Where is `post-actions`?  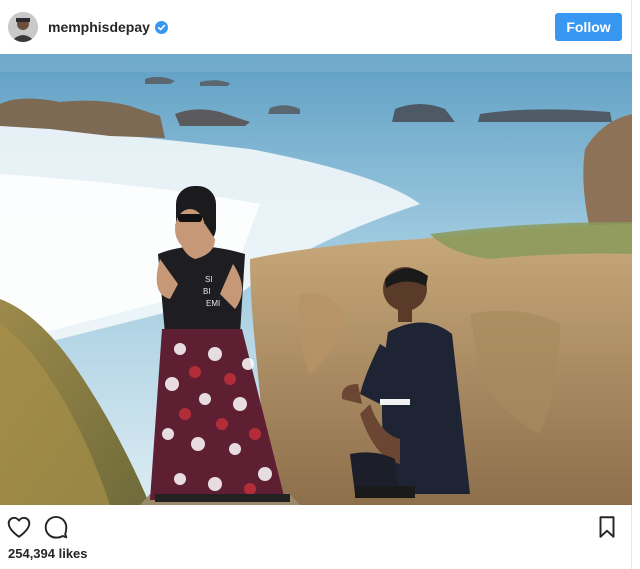
post-actions is located at coordinates (316, 525).